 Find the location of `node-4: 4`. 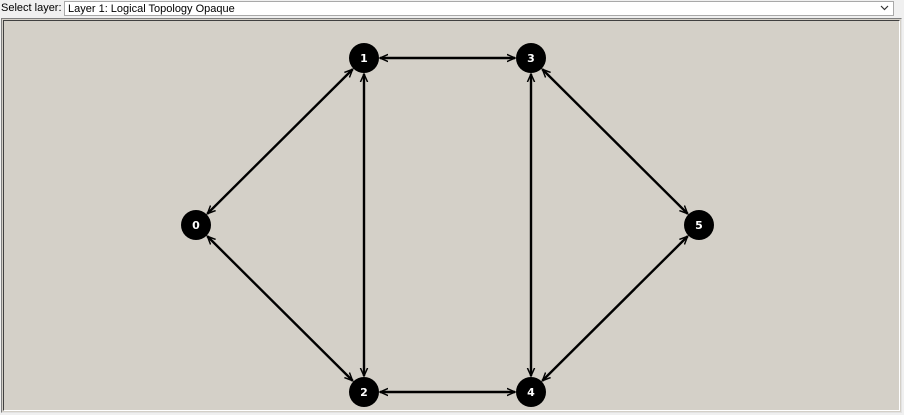

node-4: 4 is located at coordinates (531, 392).